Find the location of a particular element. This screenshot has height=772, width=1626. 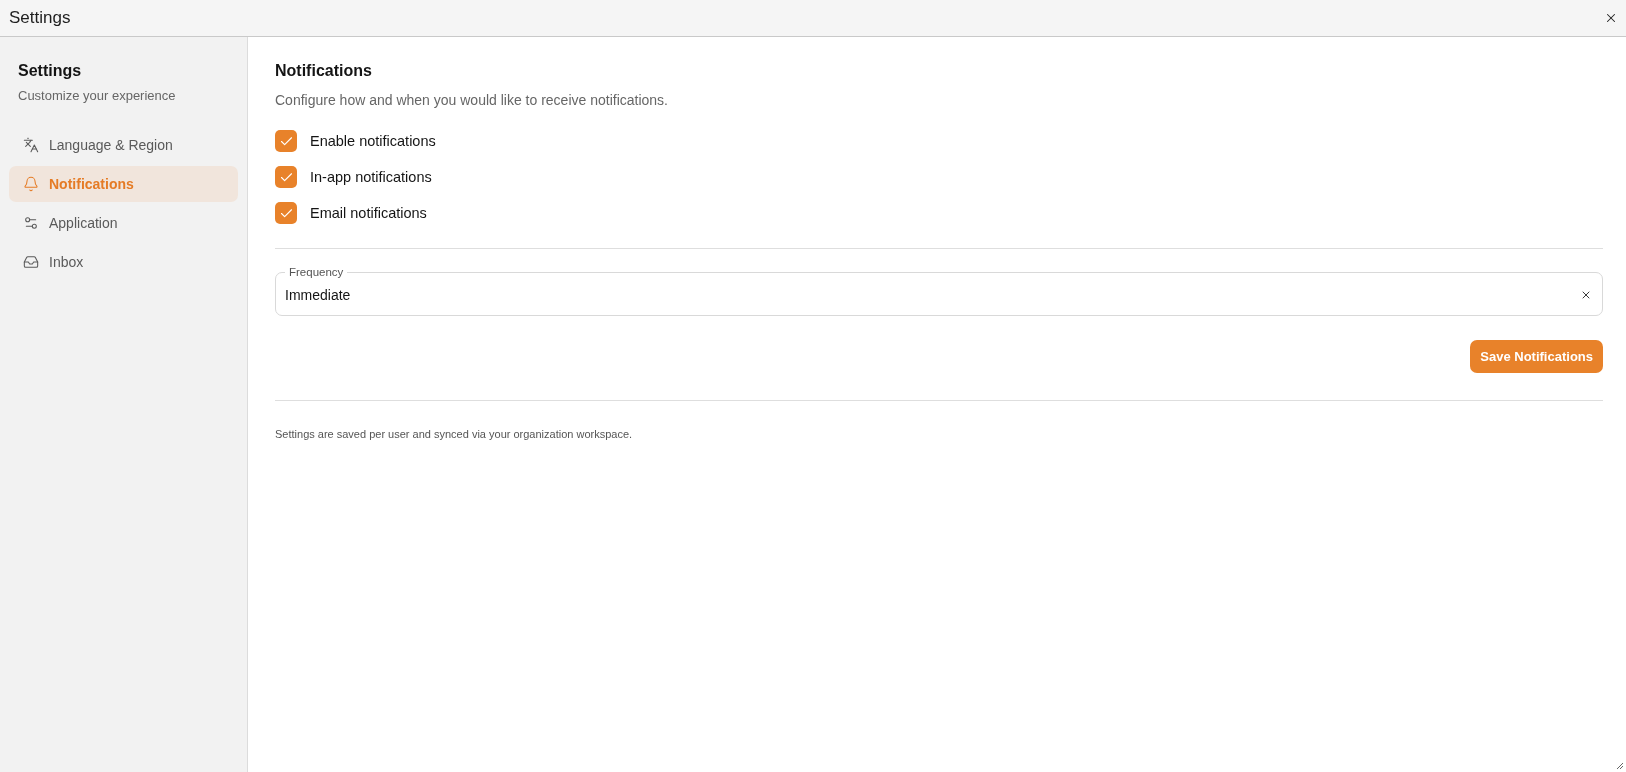

close-button is located at coordinates (1611, 18).